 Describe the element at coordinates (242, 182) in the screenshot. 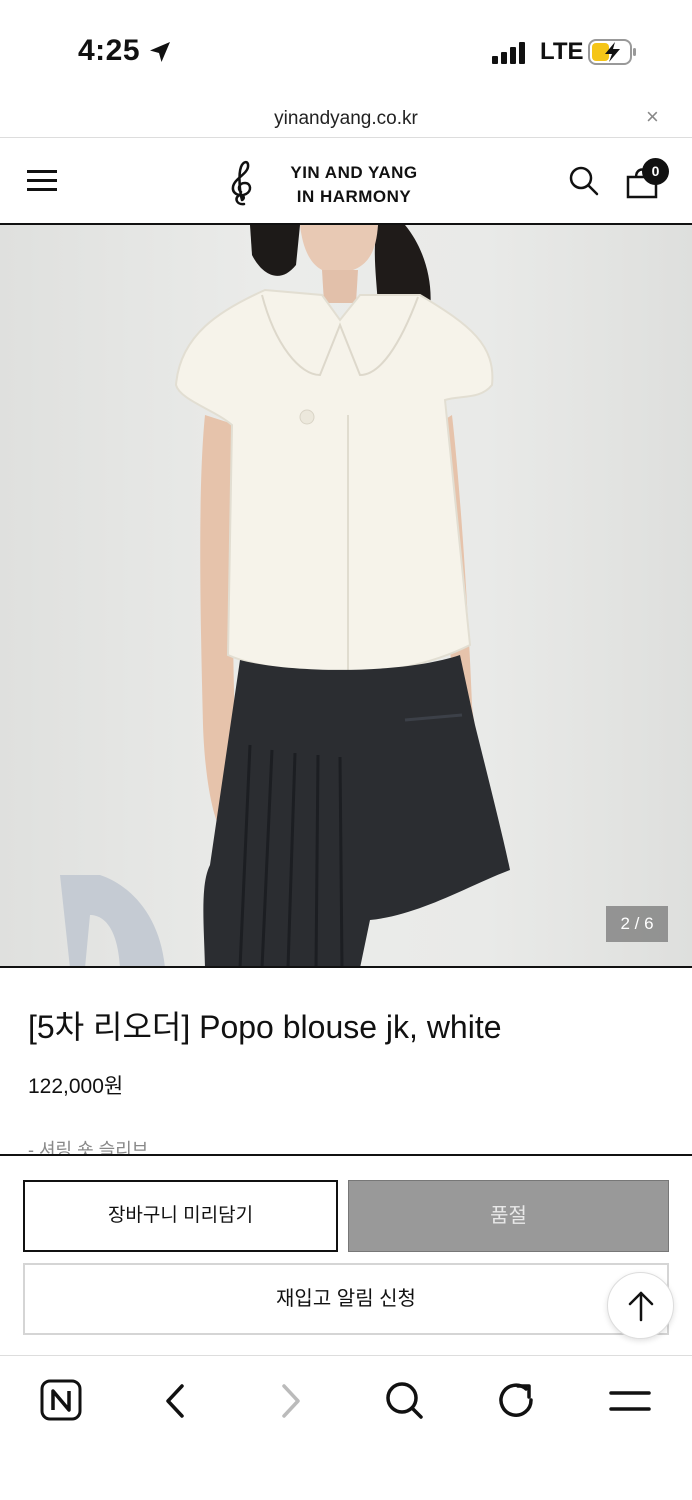

I see `treble-clef-logo` at that location.